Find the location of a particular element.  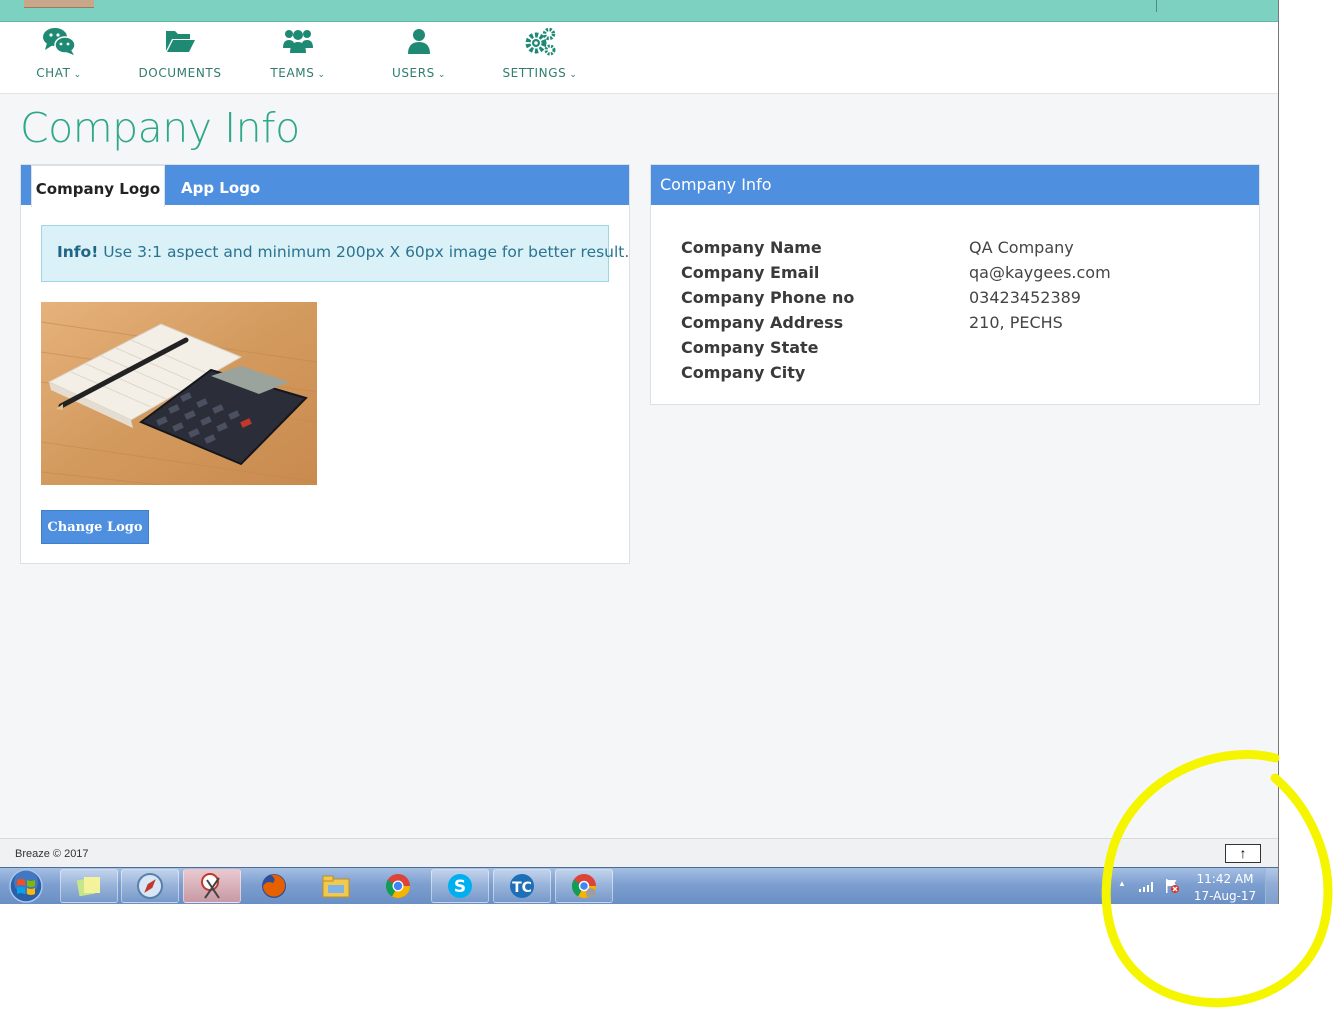

sticky-notes-icon is located at coordinates (88, 887).